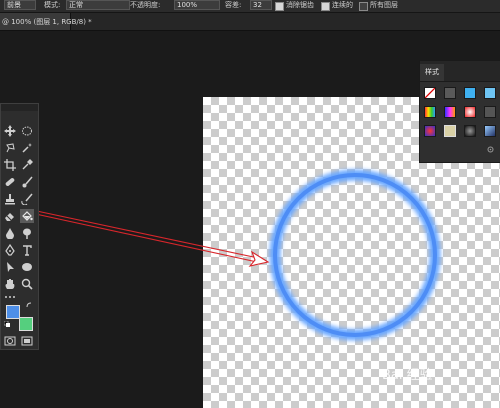 This screenshot has height=408, width=500. I want to click on pen-tool-icon, so click(10, 250).